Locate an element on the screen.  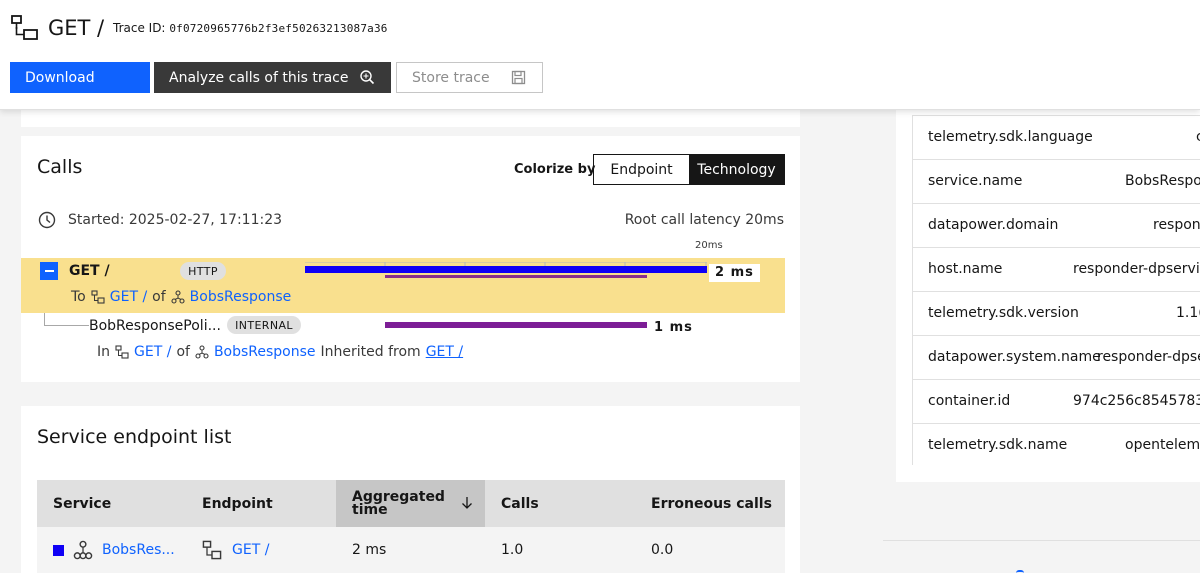
tree-connector-vertical is located at coordinates (44, 319).